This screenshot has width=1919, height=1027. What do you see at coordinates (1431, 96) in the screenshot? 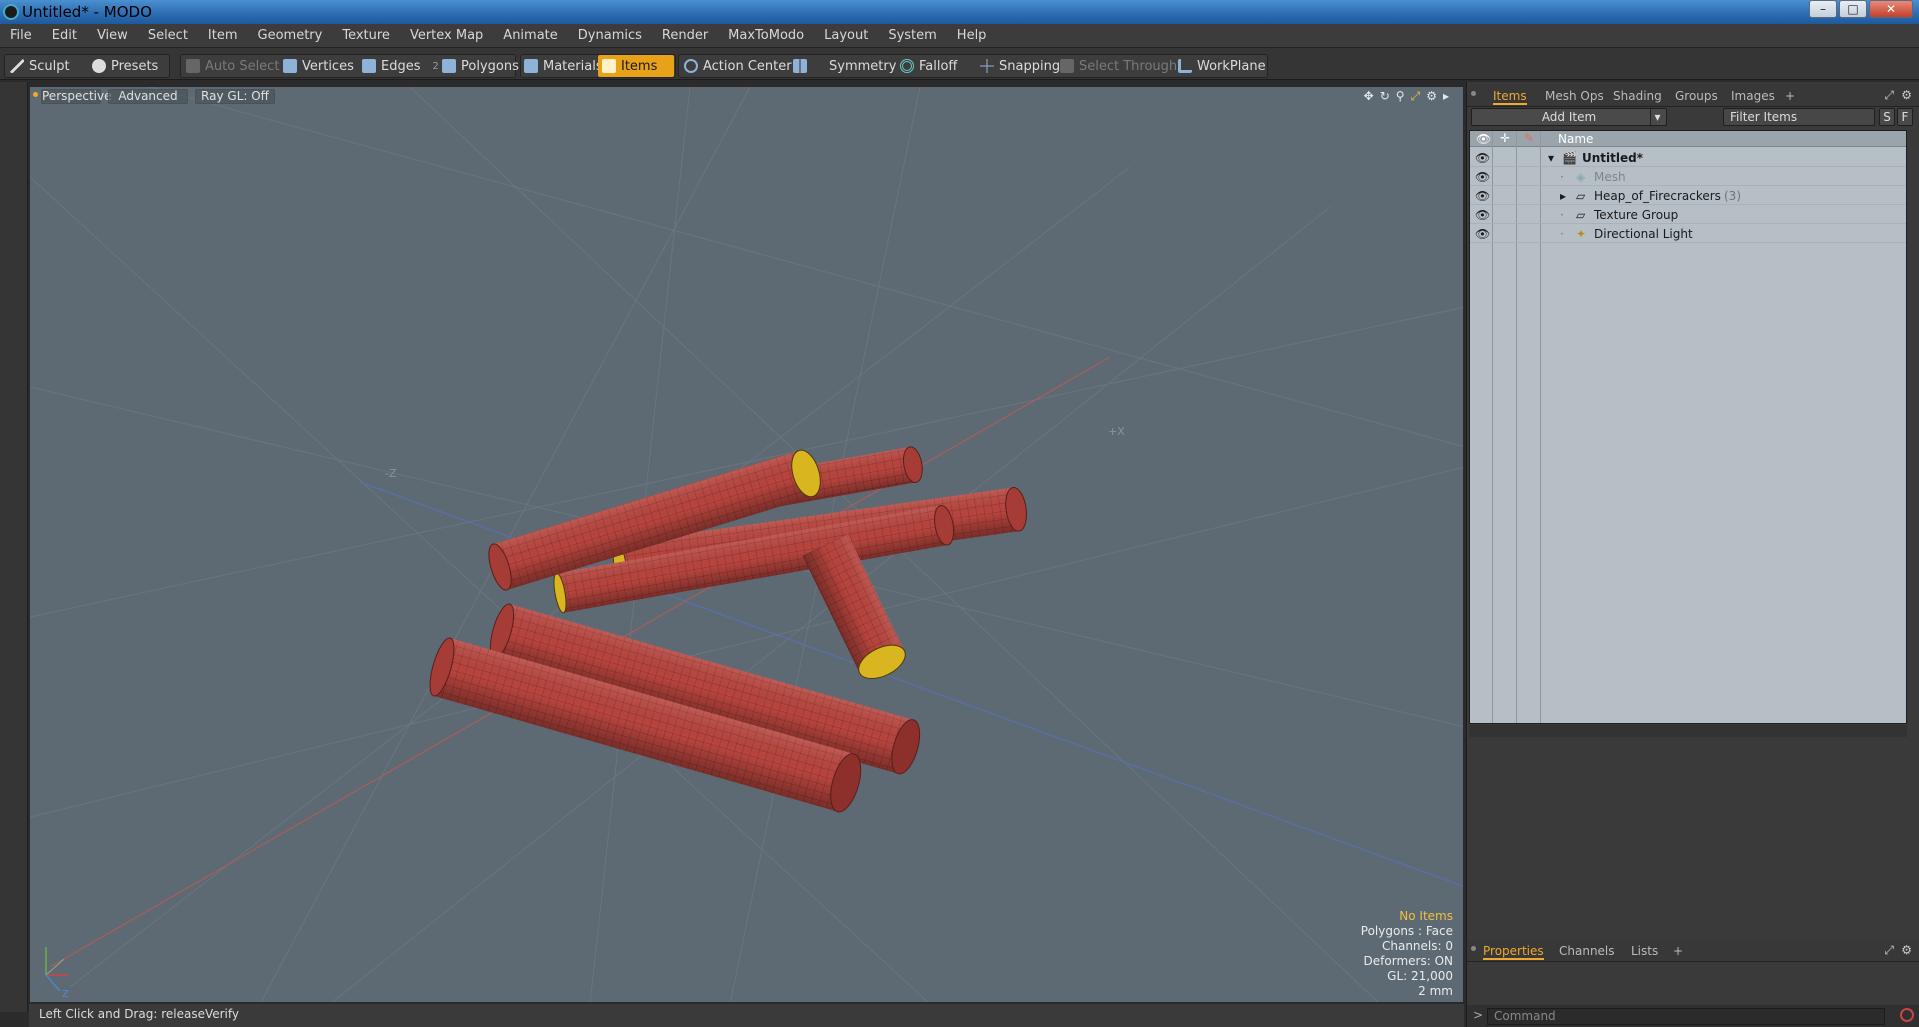
I see `settings-gear-icon: ⚙` at bounding box center [1431, 96].